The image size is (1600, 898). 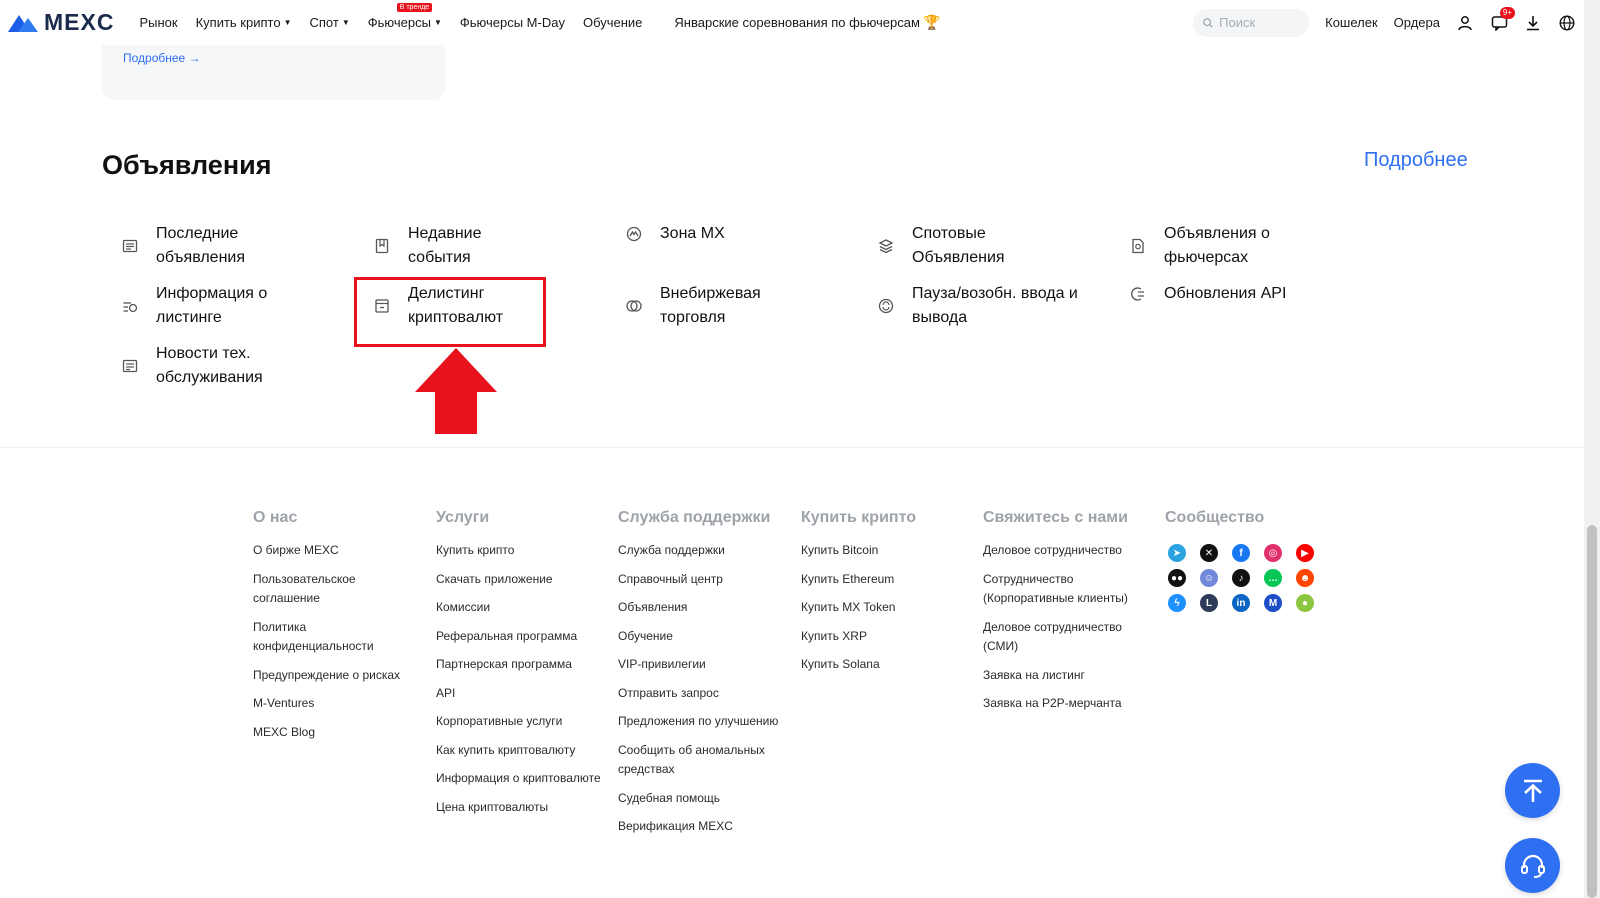 What do you see at coordinates (338, 551) in the screenshot?
I see `footer-link: О бирже MEXC` at bounding box center [338, 551].